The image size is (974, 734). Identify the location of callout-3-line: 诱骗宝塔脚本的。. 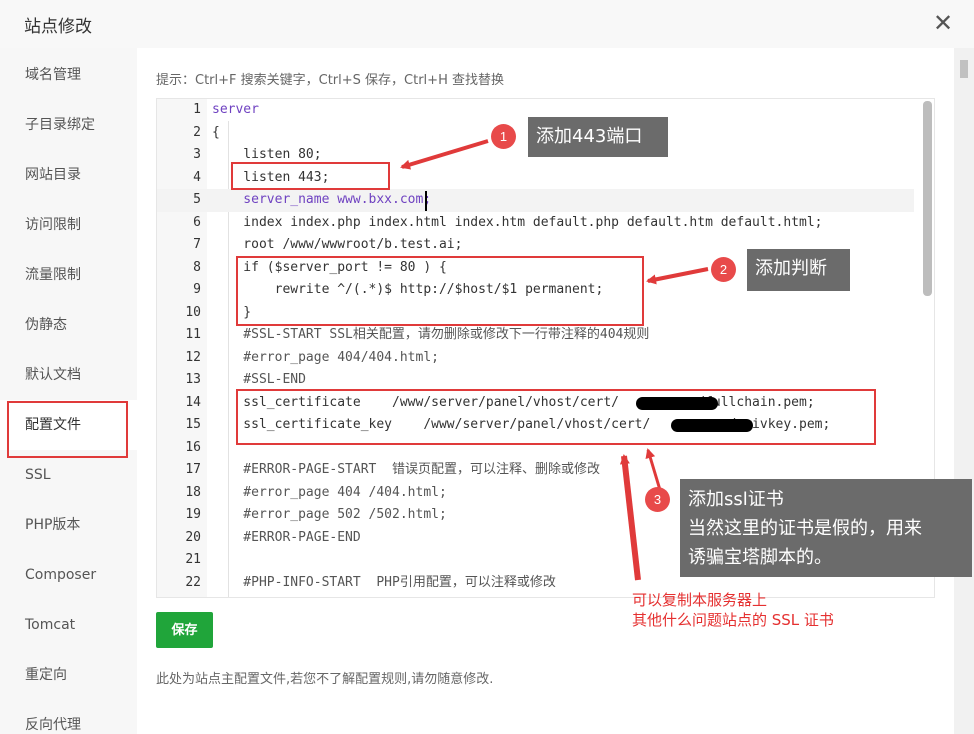
(760, 557).